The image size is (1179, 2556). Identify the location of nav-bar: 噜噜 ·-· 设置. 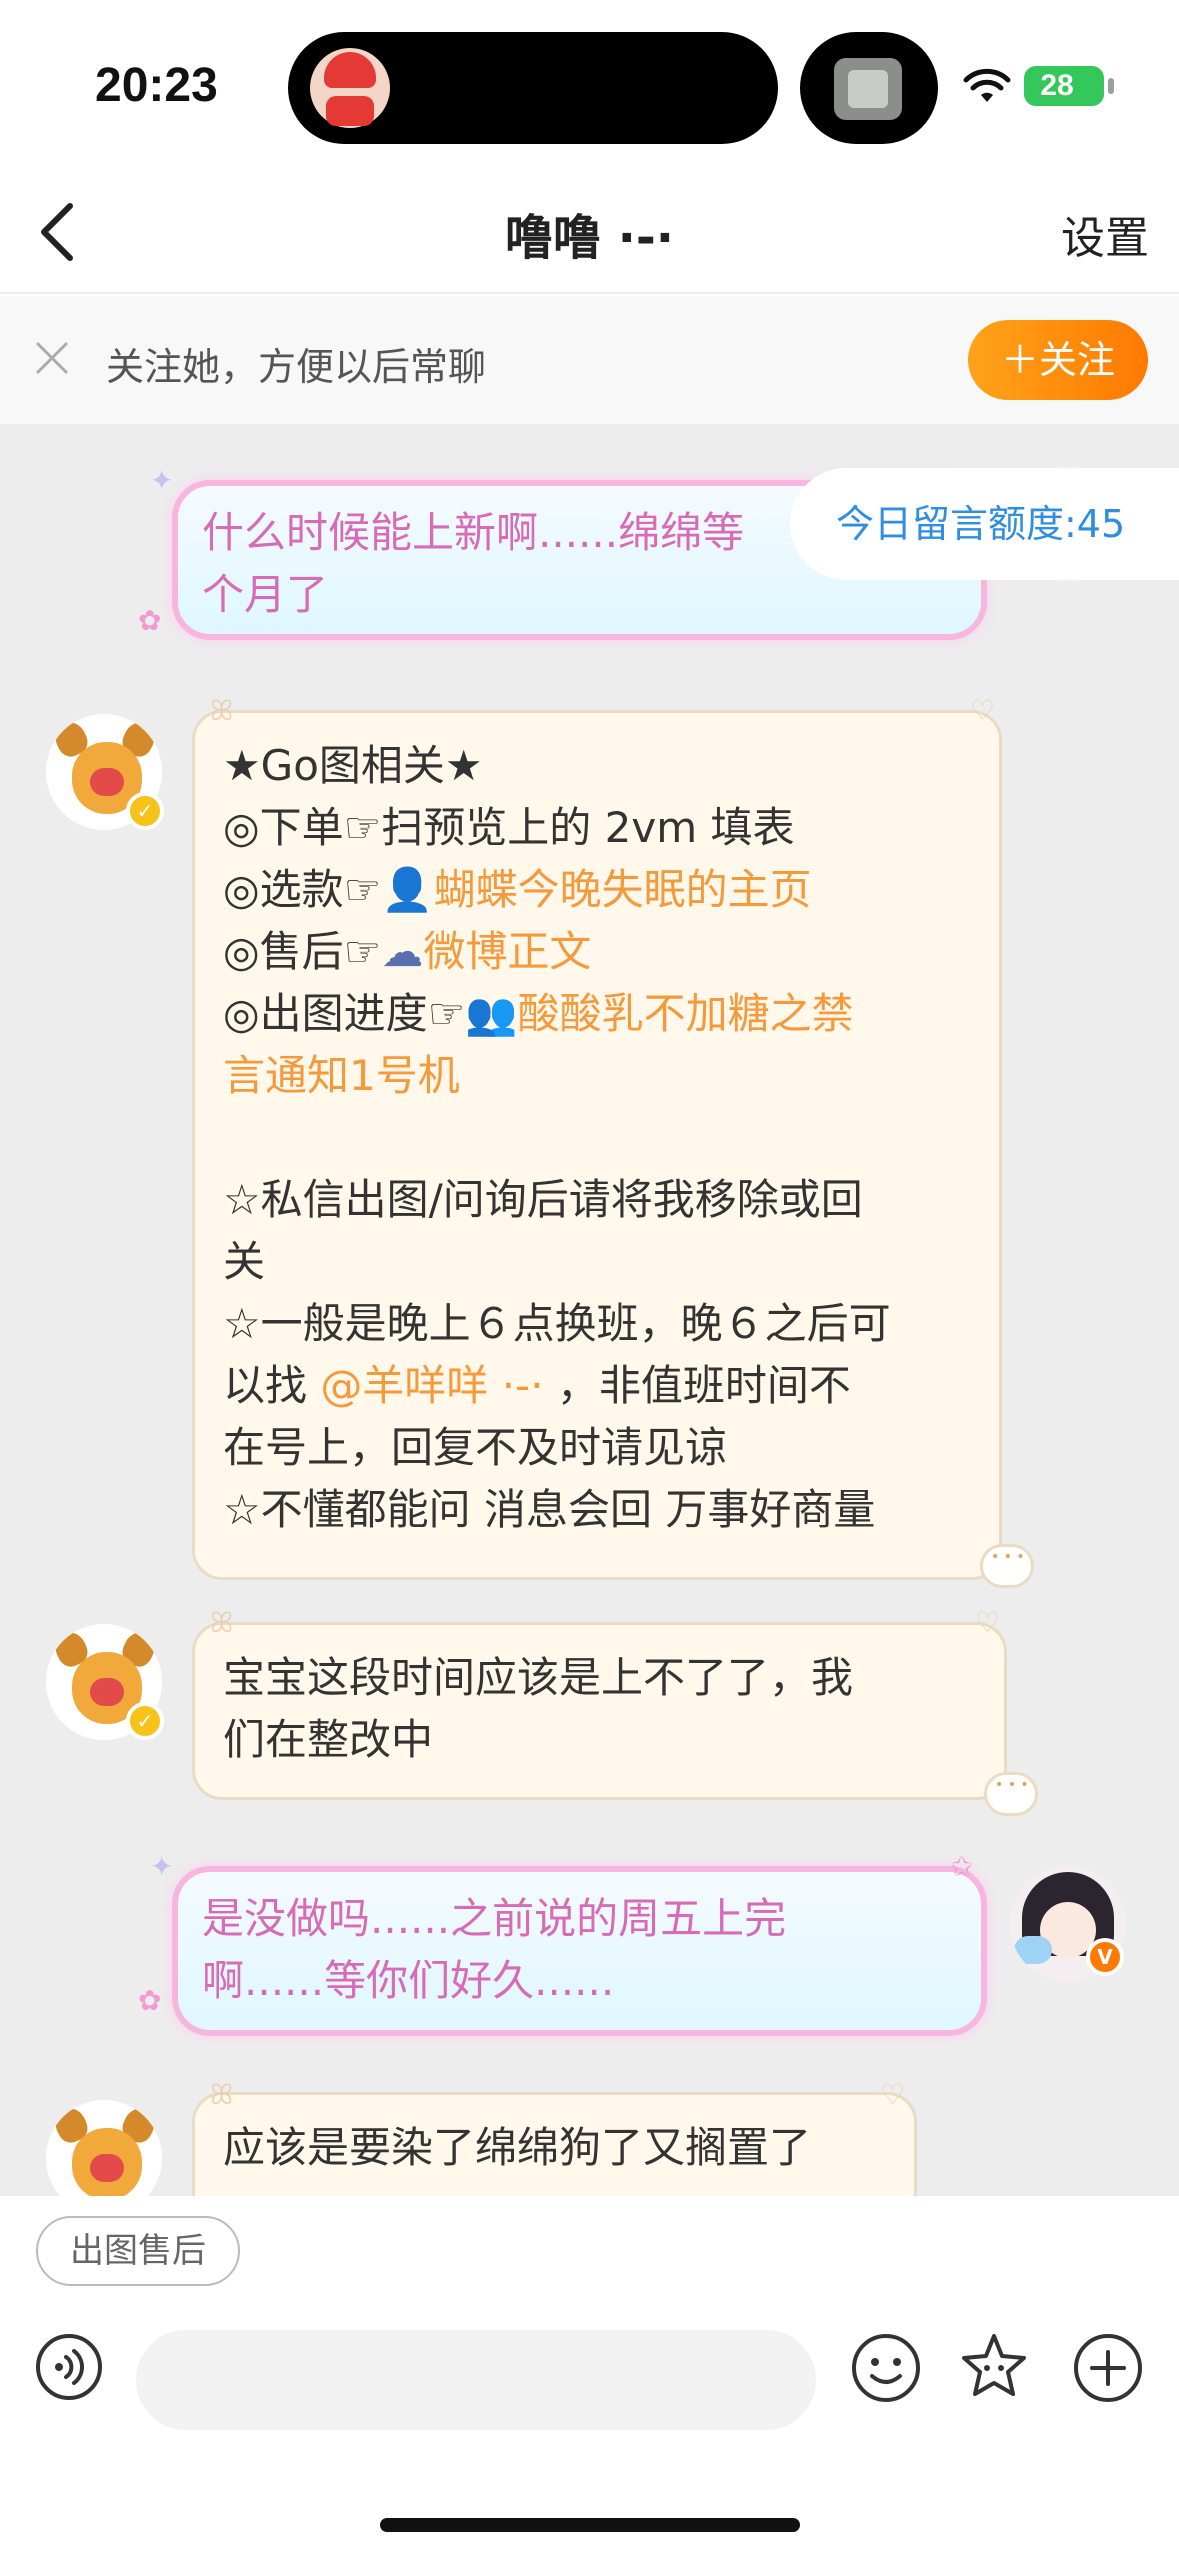
(589, 232).